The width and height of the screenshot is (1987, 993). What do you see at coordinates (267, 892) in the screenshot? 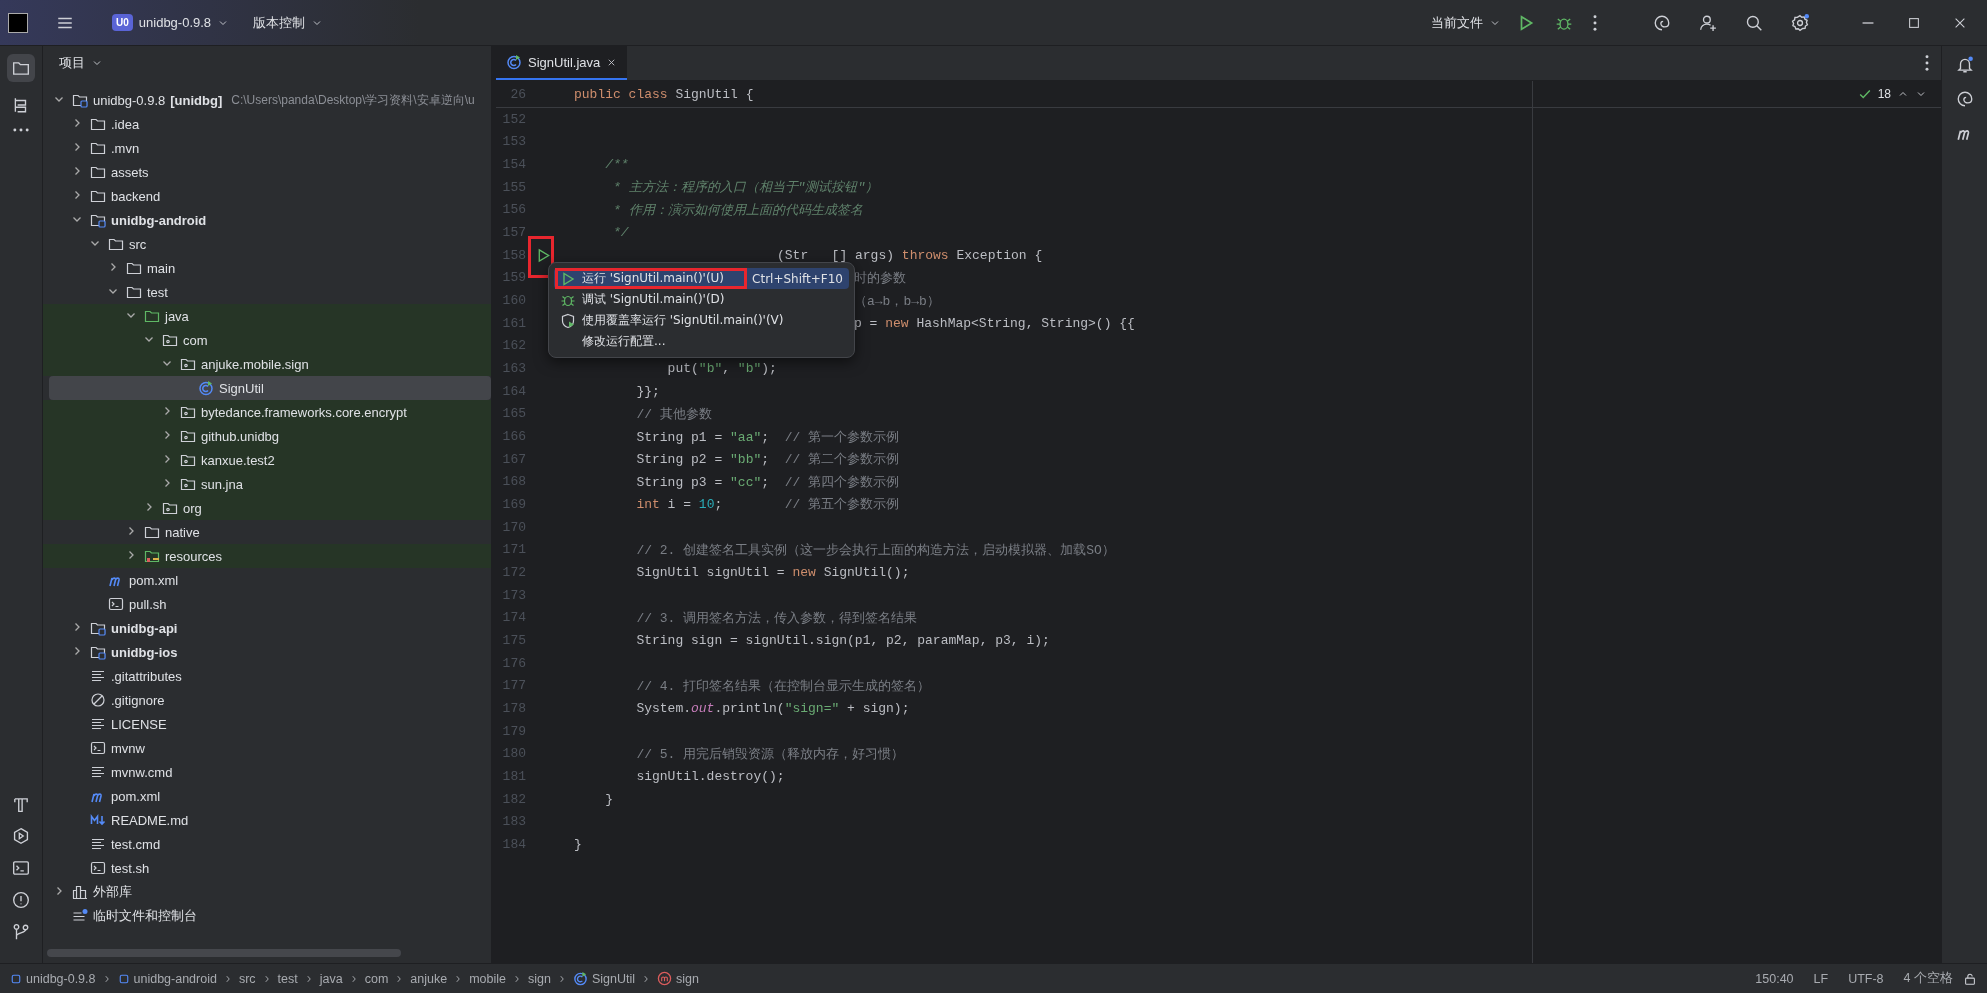
I see `tree-row: 外部库` at bounding box center [267, 892].